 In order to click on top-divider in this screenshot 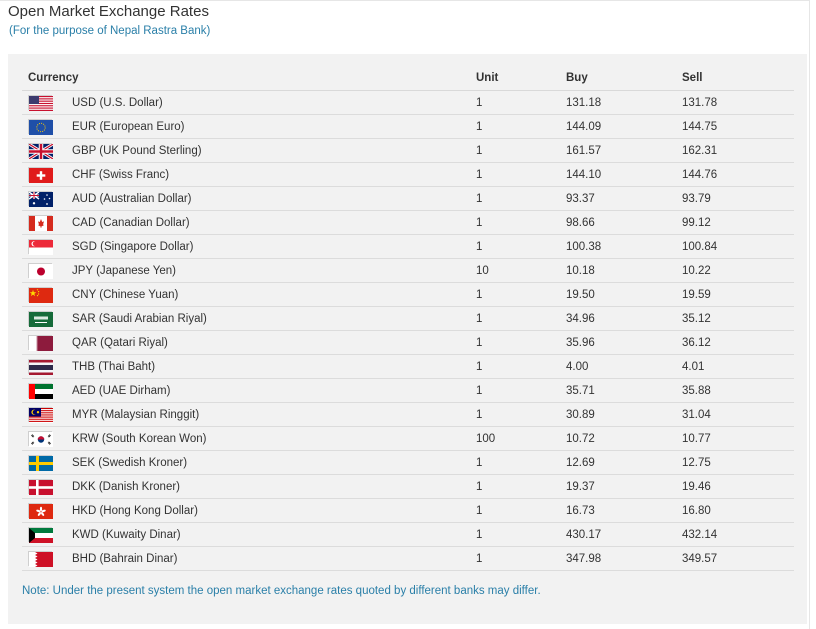, I will do `click(405, 0)`.